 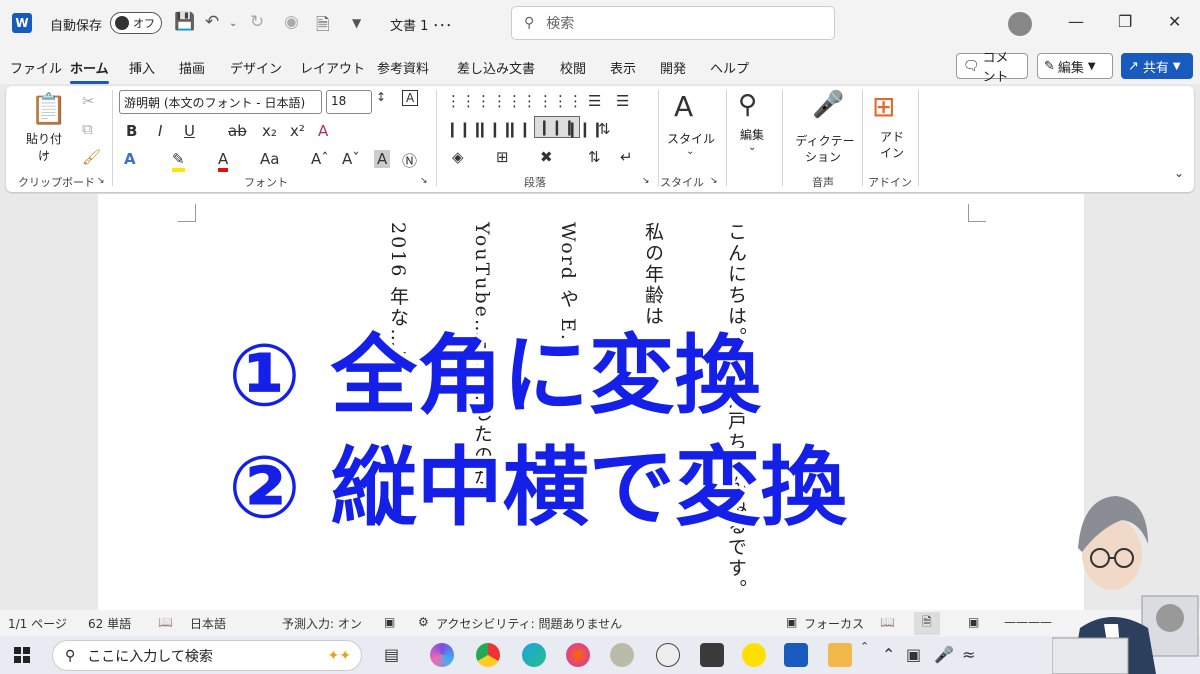 What do you see at coordinates (673, 67) in the screenshot?
I see `tab-developer: 開発` at bounding box center [673, 67].